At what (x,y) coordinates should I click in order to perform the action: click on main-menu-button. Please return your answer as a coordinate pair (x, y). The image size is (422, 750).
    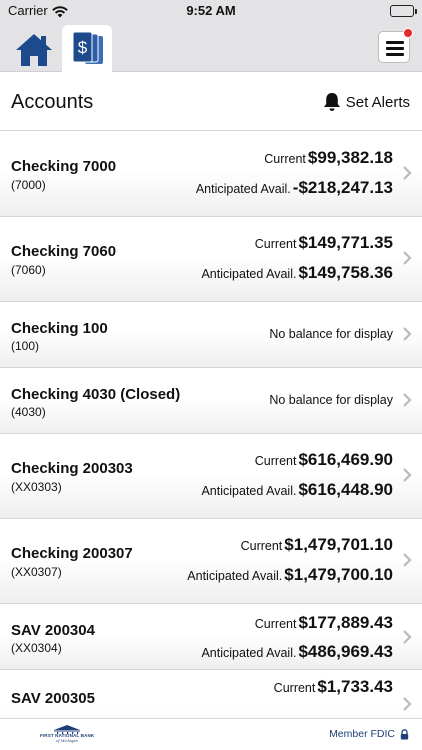
    Looking at the image, I should click on (395, 45).